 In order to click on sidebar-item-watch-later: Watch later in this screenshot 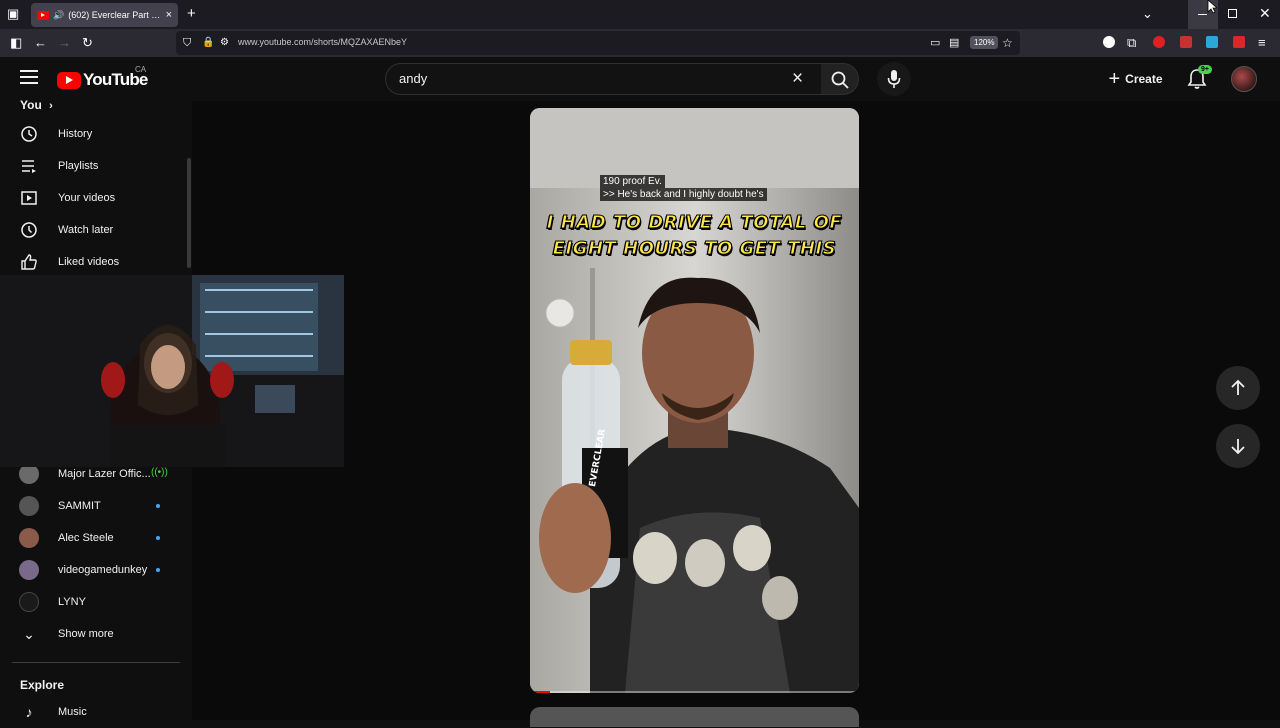, I will do `click(98, 230)`.